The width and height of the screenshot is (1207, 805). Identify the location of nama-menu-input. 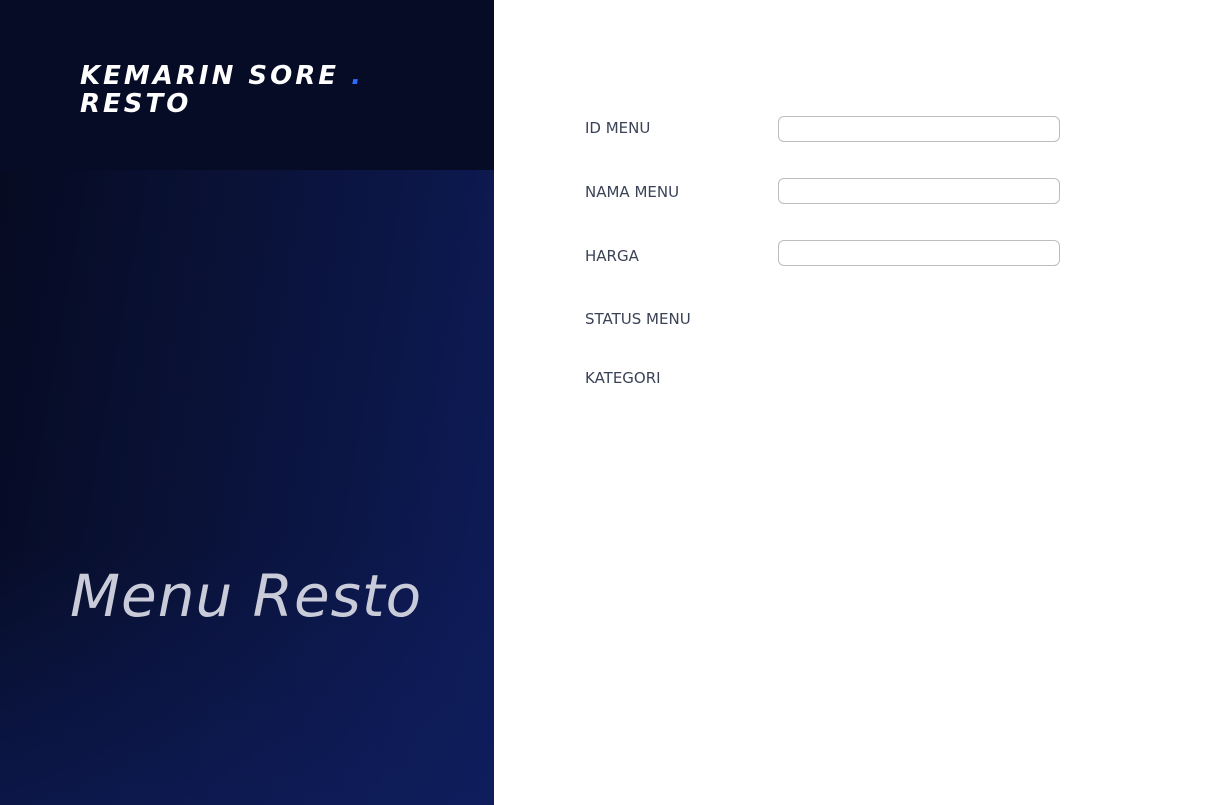
(919, 191).